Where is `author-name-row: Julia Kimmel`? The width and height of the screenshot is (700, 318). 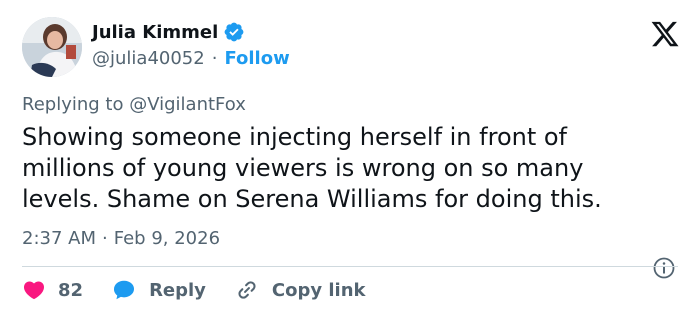
author-name-row: Julia Kimmel is located at coordinates (168, 32).